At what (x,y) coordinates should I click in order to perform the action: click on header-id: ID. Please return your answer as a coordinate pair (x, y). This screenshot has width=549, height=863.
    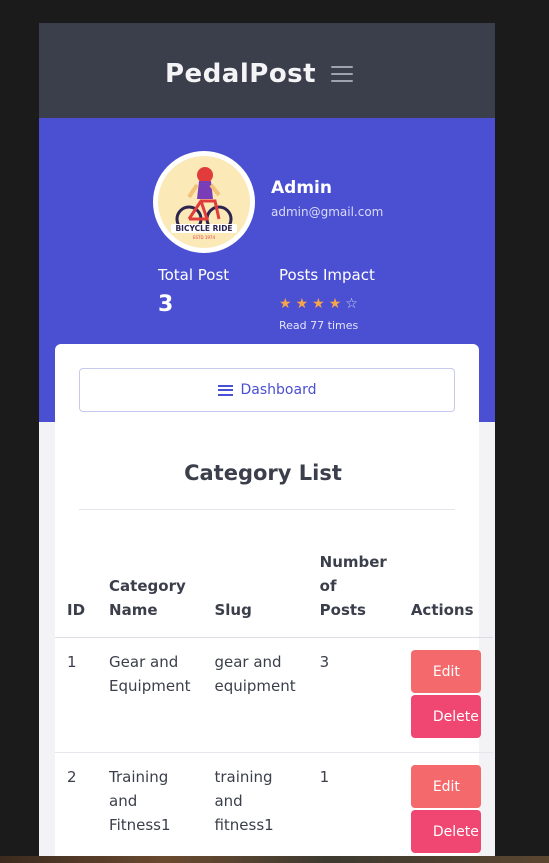
    Looking at the image, I should click on (76, 588).